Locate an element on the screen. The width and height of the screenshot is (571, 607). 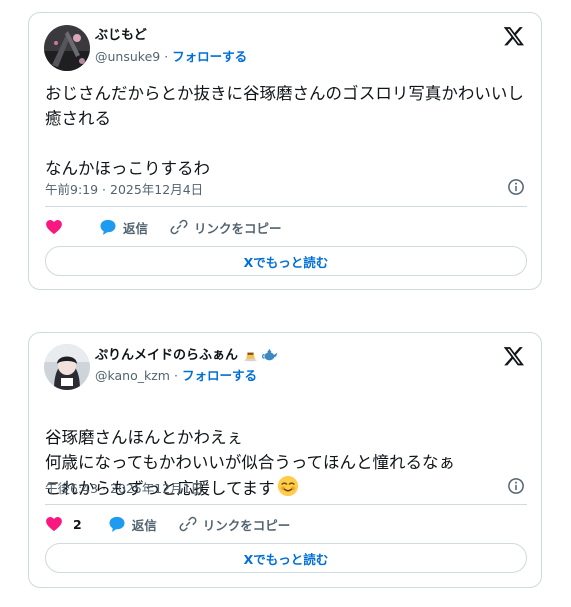
like-count: 2 is located at coordinates (77, 524).